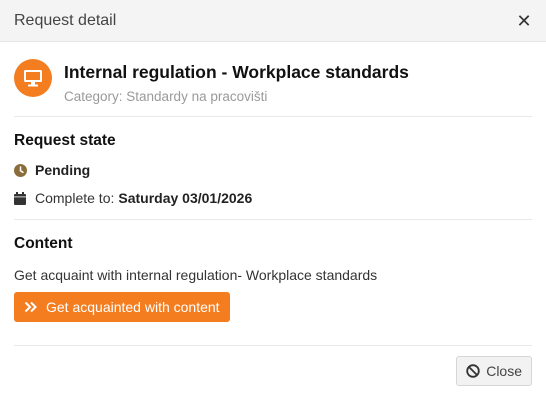  Describe the element at coordinates (273, 366) in the screenshot. I see `dialog-footer: Close` at that location.